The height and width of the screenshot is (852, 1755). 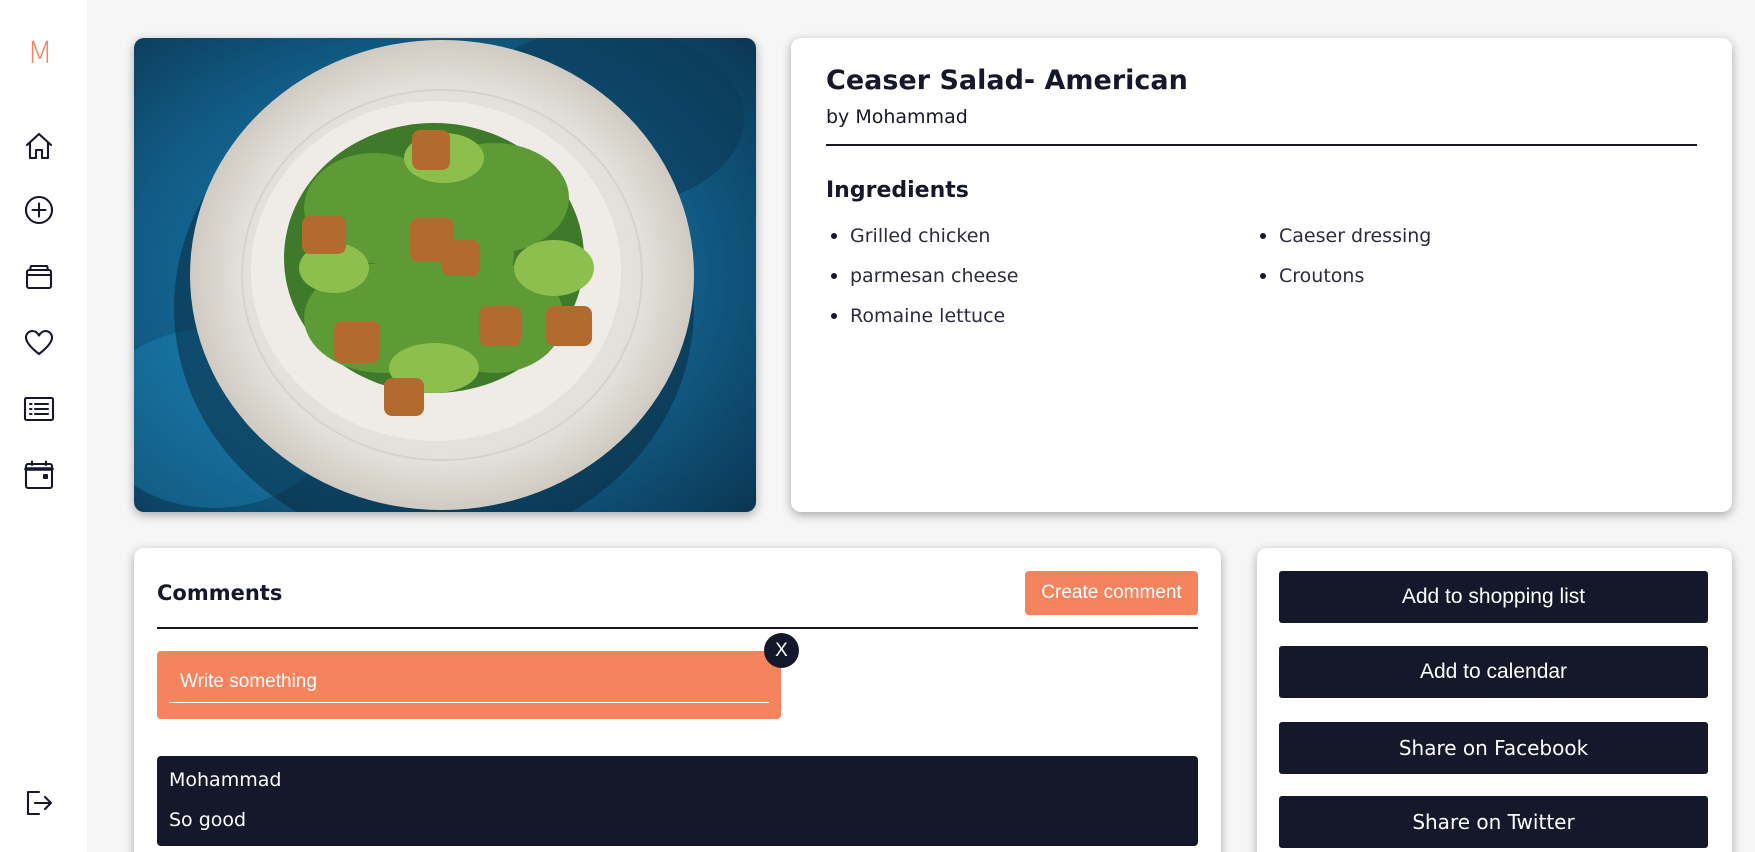 What do you see at coordinates (1493, 672) in the screenshot?
I see `add-to-calendar-button: Add to calendar` at bounding box center [1493, 672].